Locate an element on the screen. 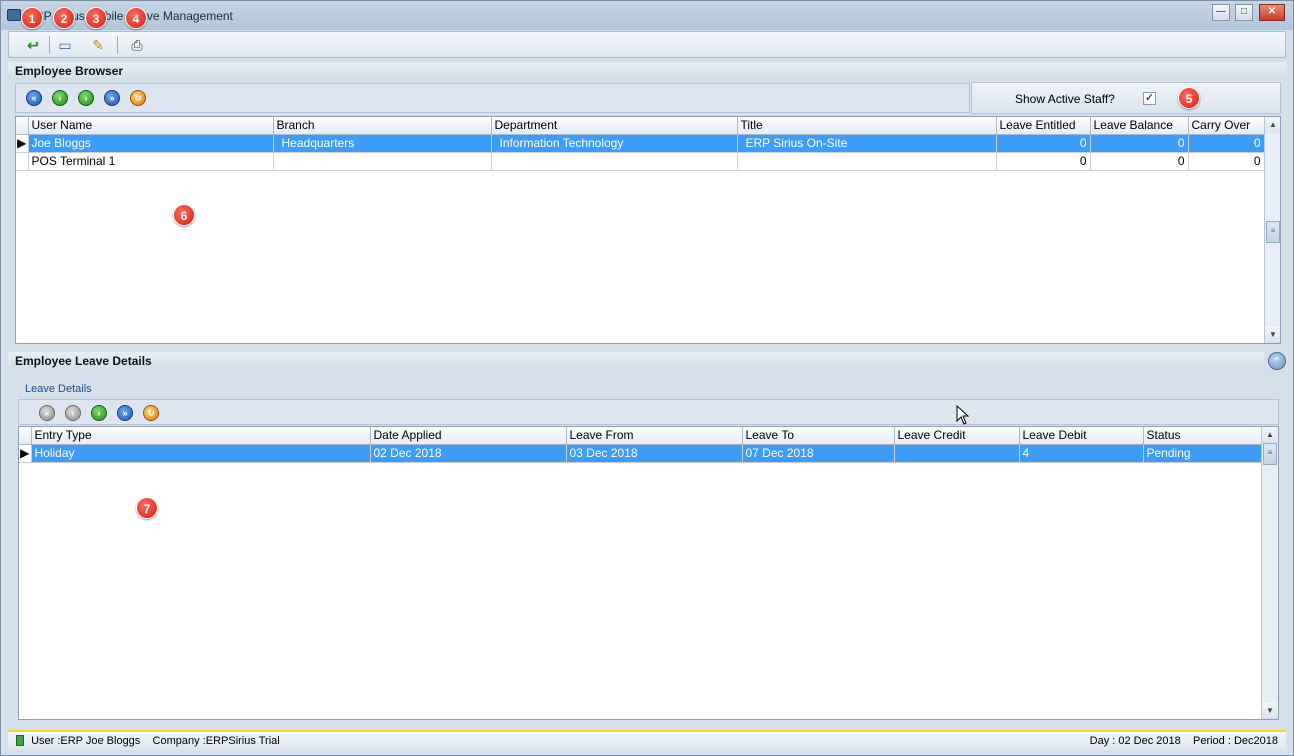  column-header: Department is located at coordinates (614, 126).